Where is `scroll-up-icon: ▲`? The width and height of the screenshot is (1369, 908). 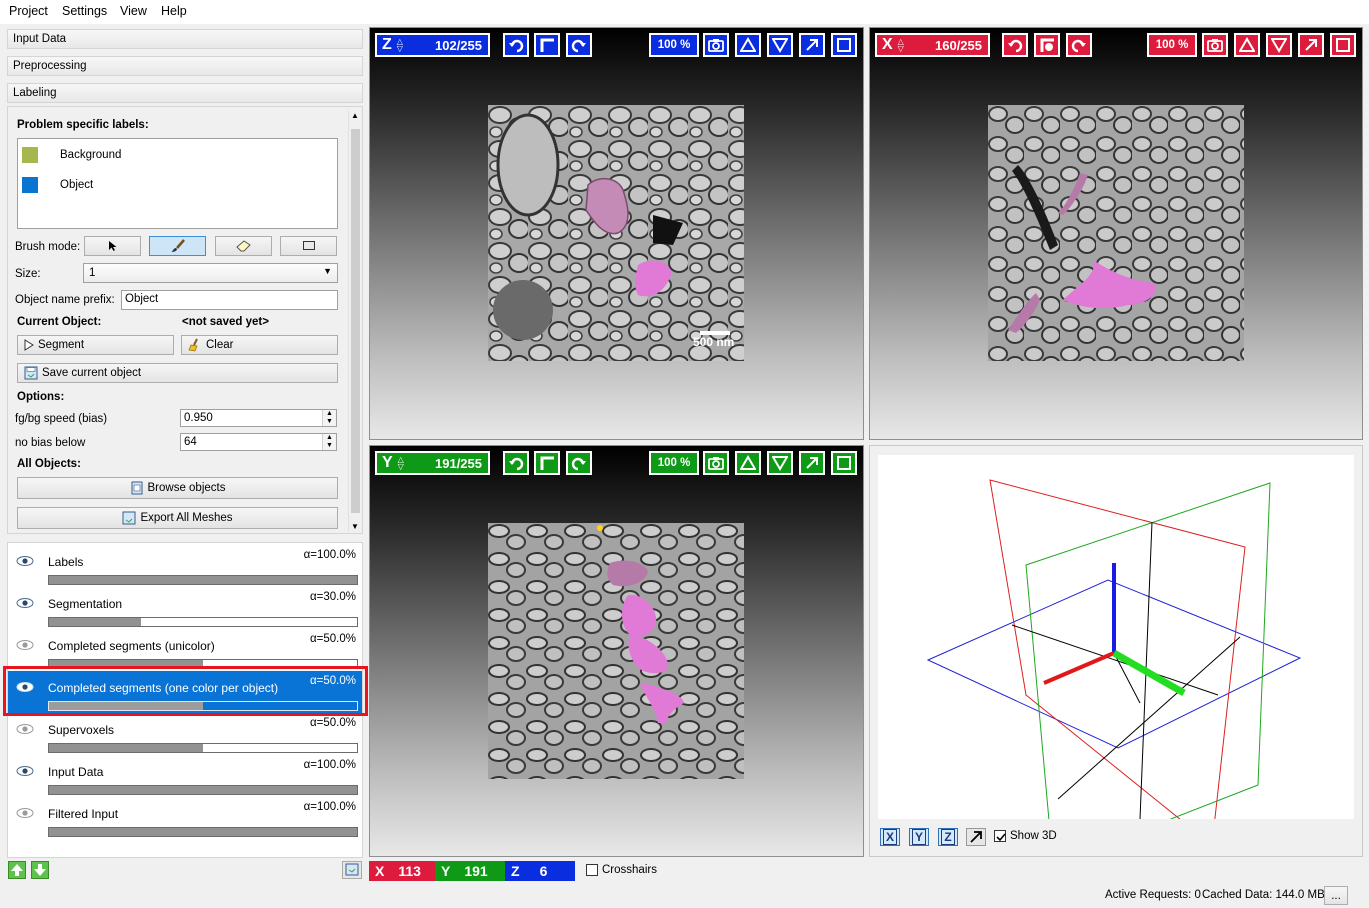 scroll-up-icon: ▲ is located at coordinates (355, 115).